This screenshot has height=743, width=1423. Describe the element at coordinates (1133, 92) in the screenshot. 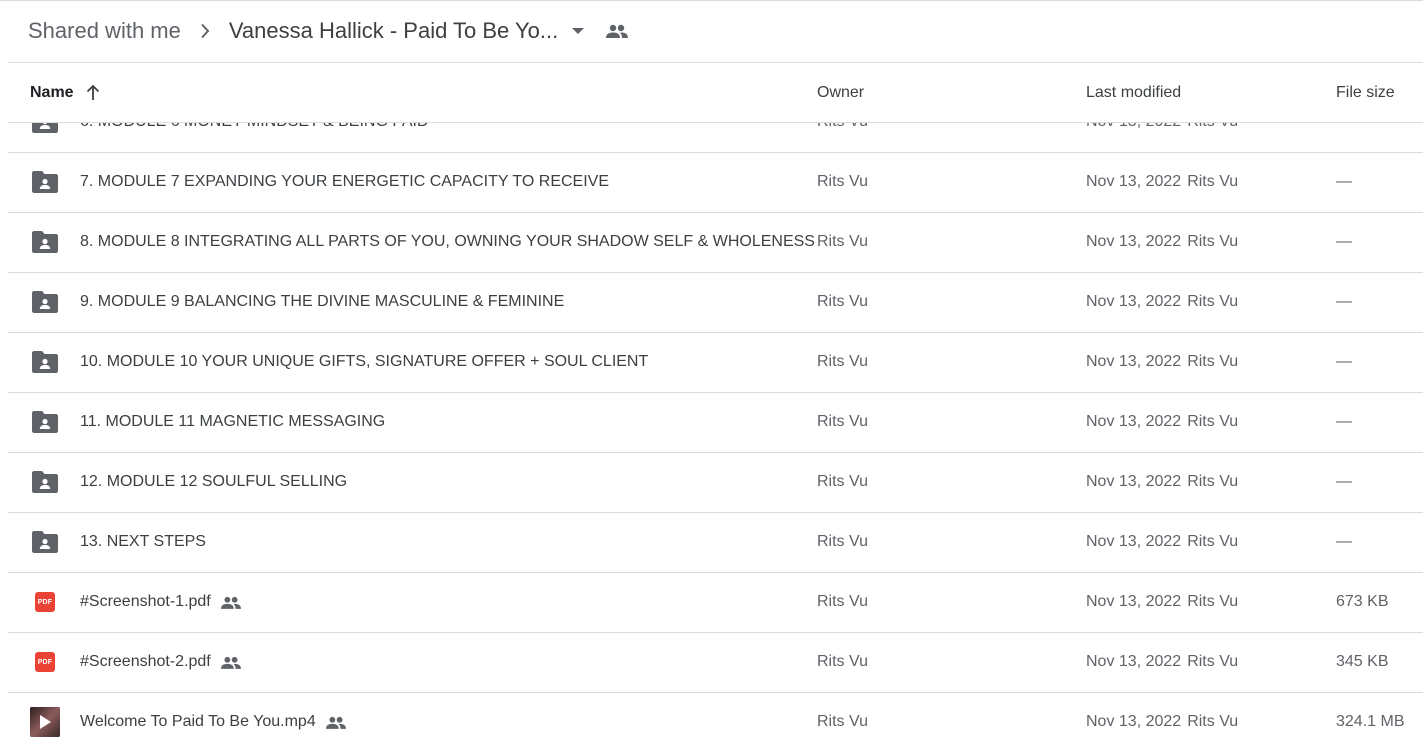

I see `column-last-modified-header: Last modified` at that location.